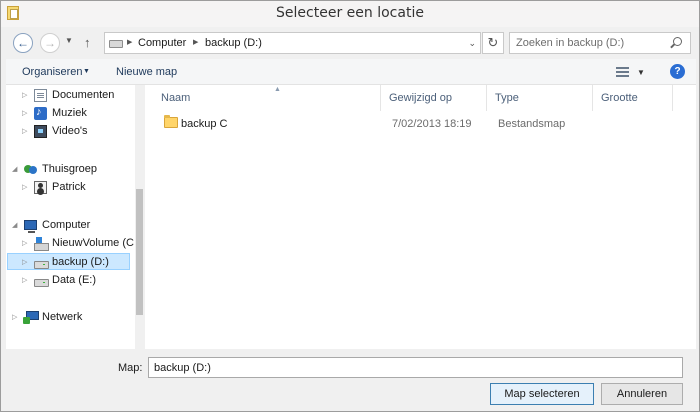 This screenshot has width=700, height=412. Describe the element at coordinates (130, 368) in the screenshot. I see `map-label: Map:` at that location.